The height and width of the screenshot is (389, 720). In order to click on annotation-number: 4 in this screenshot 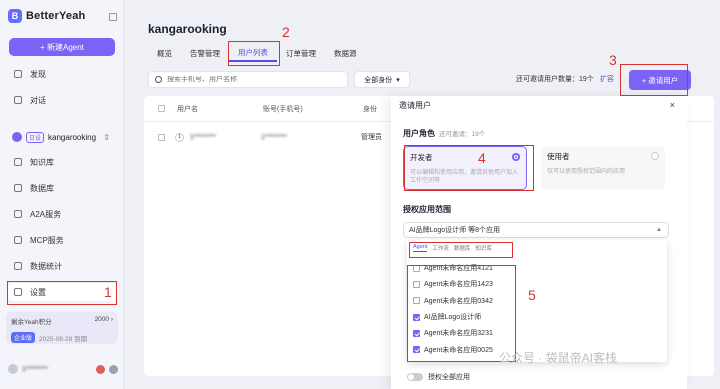, I will do `click(482, 158)`.